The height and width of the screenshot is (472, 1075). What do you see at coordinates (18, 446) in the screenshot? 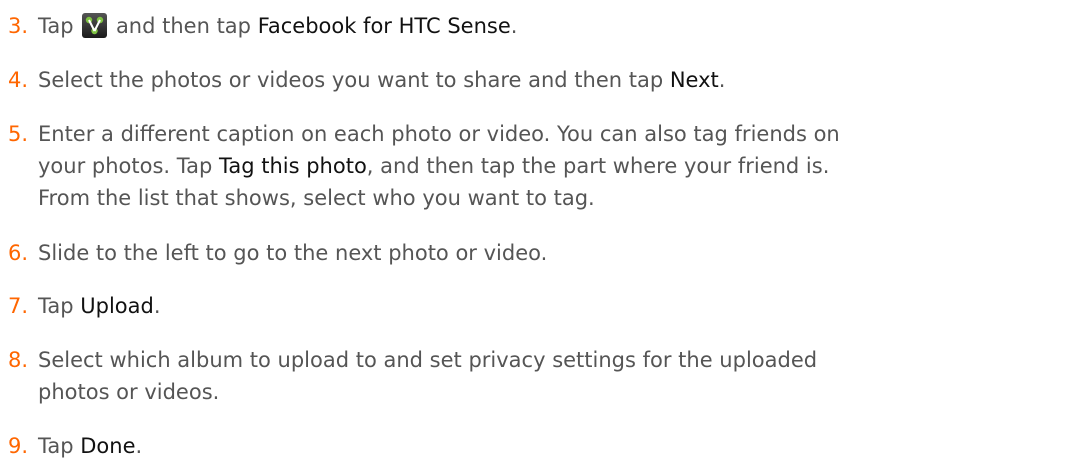
I see `step-number: 9.` at bounding box center [18, 446].